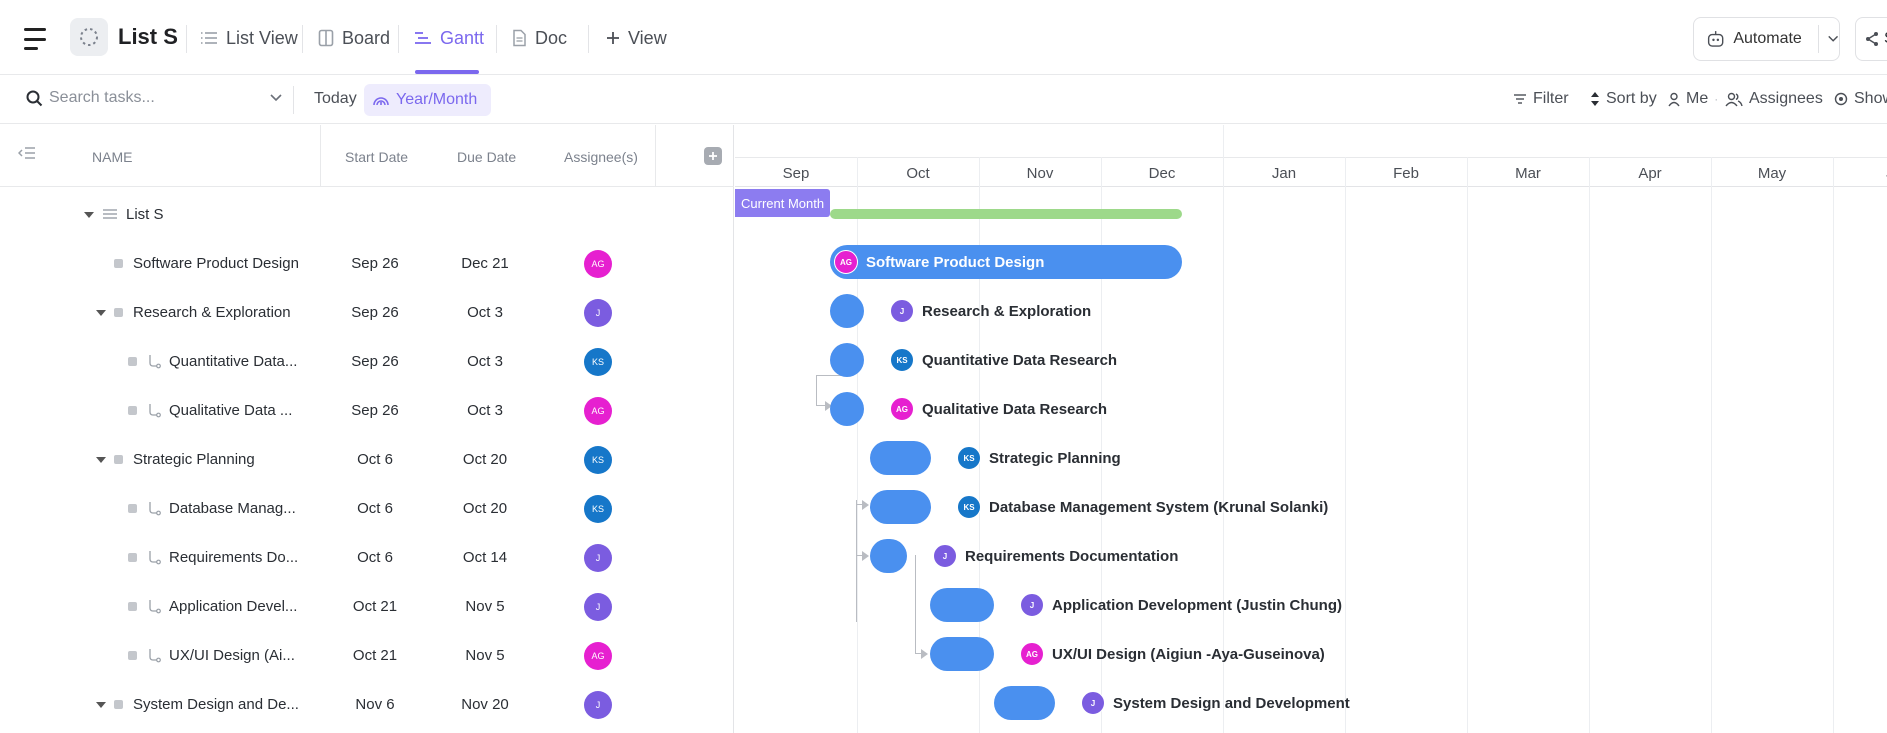  What do you see at coordinates (1766, 39) in the screenshot?
I see `automate-button: Automate` at bounding box center [1766, 39].